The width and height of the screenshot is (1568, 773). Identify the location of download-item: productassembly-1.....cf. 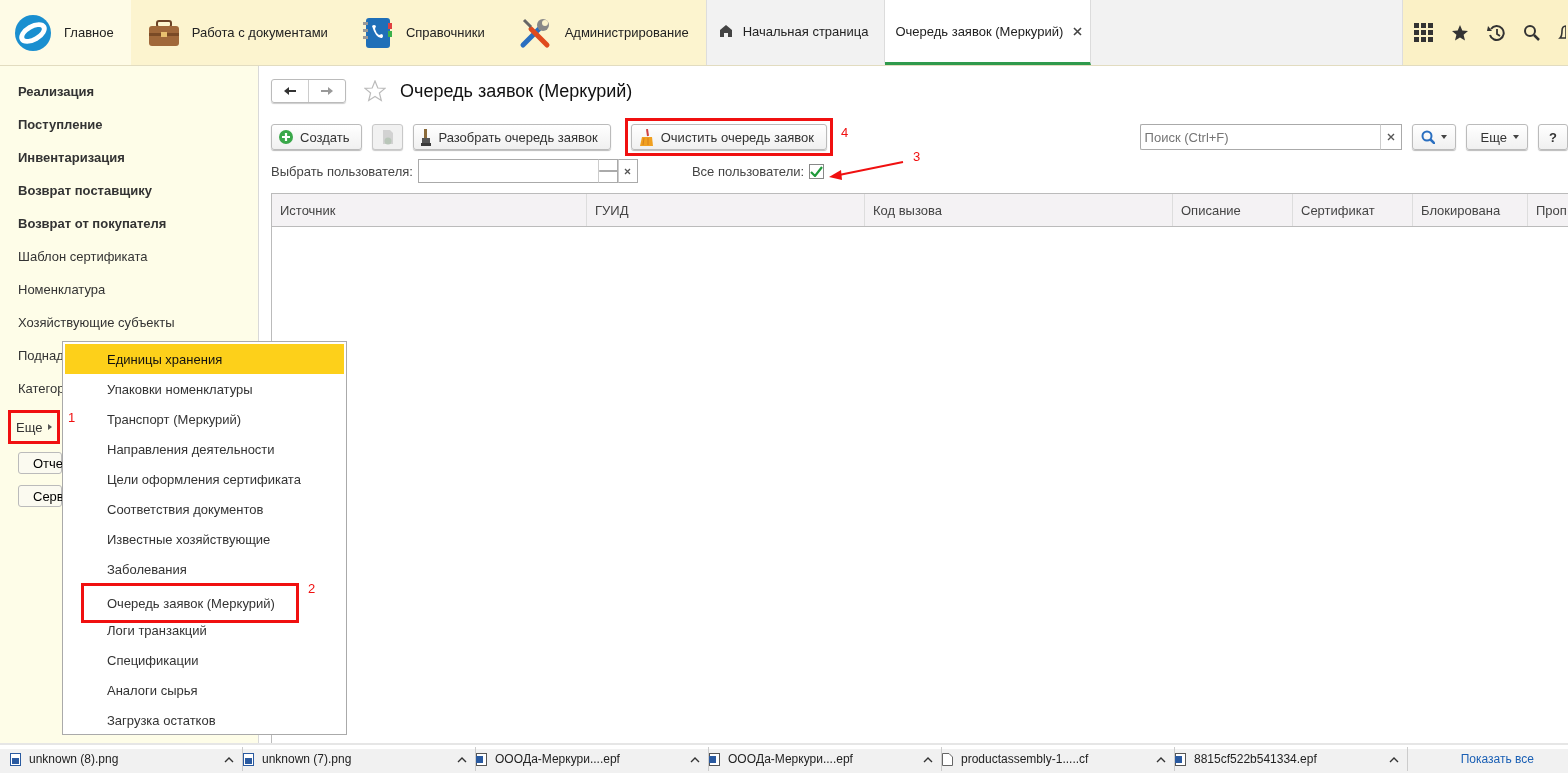
(1058, 759).